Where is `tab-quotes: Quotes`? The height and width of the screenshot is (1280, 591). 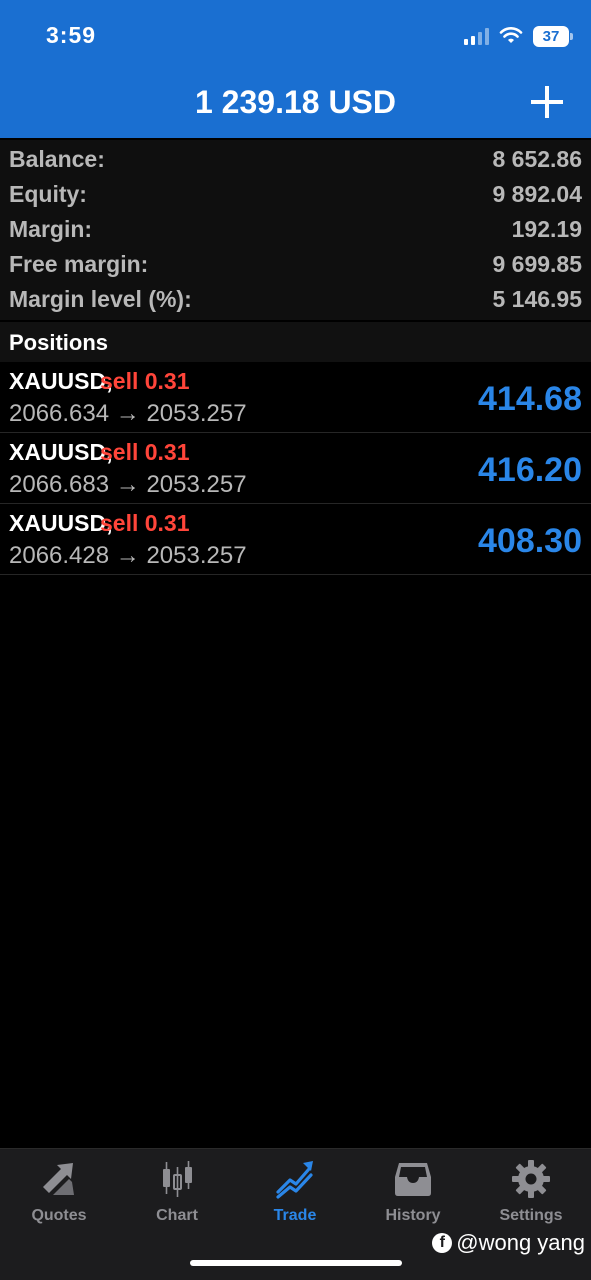
tab-quotes: Quotes is located at coordinates (59, 1195).